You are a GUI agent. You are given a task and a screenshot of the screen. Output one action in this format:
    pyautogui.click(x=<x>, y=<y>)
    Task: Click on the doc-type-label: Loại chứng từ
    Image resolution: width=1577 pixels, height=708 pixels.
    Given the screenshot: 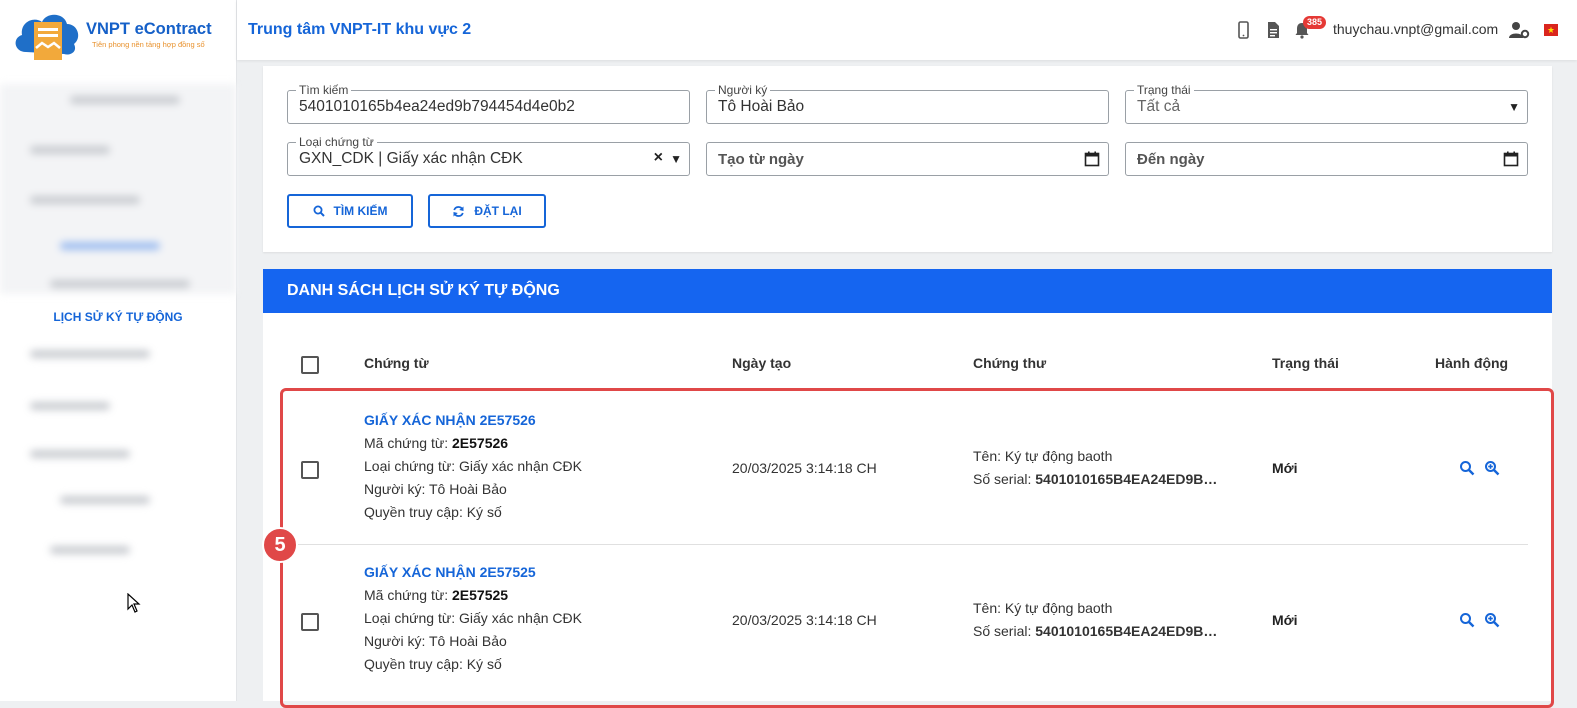 What is the action you would take?
    pyautogui.click(x=336, y=142)
    